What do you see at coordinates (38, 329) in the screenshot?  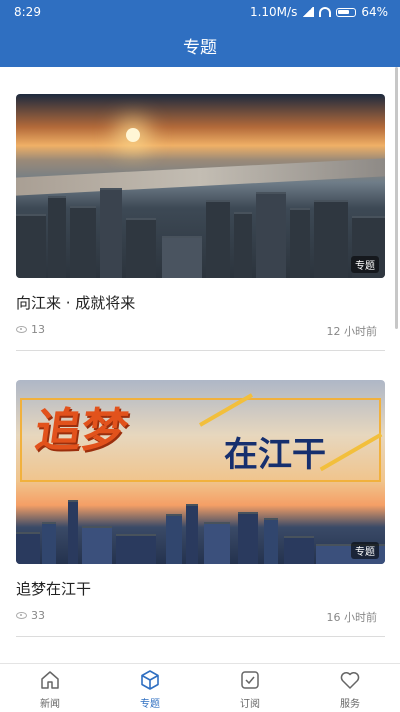 I see `view-count-value: 13` at bounding box center [38, 329].